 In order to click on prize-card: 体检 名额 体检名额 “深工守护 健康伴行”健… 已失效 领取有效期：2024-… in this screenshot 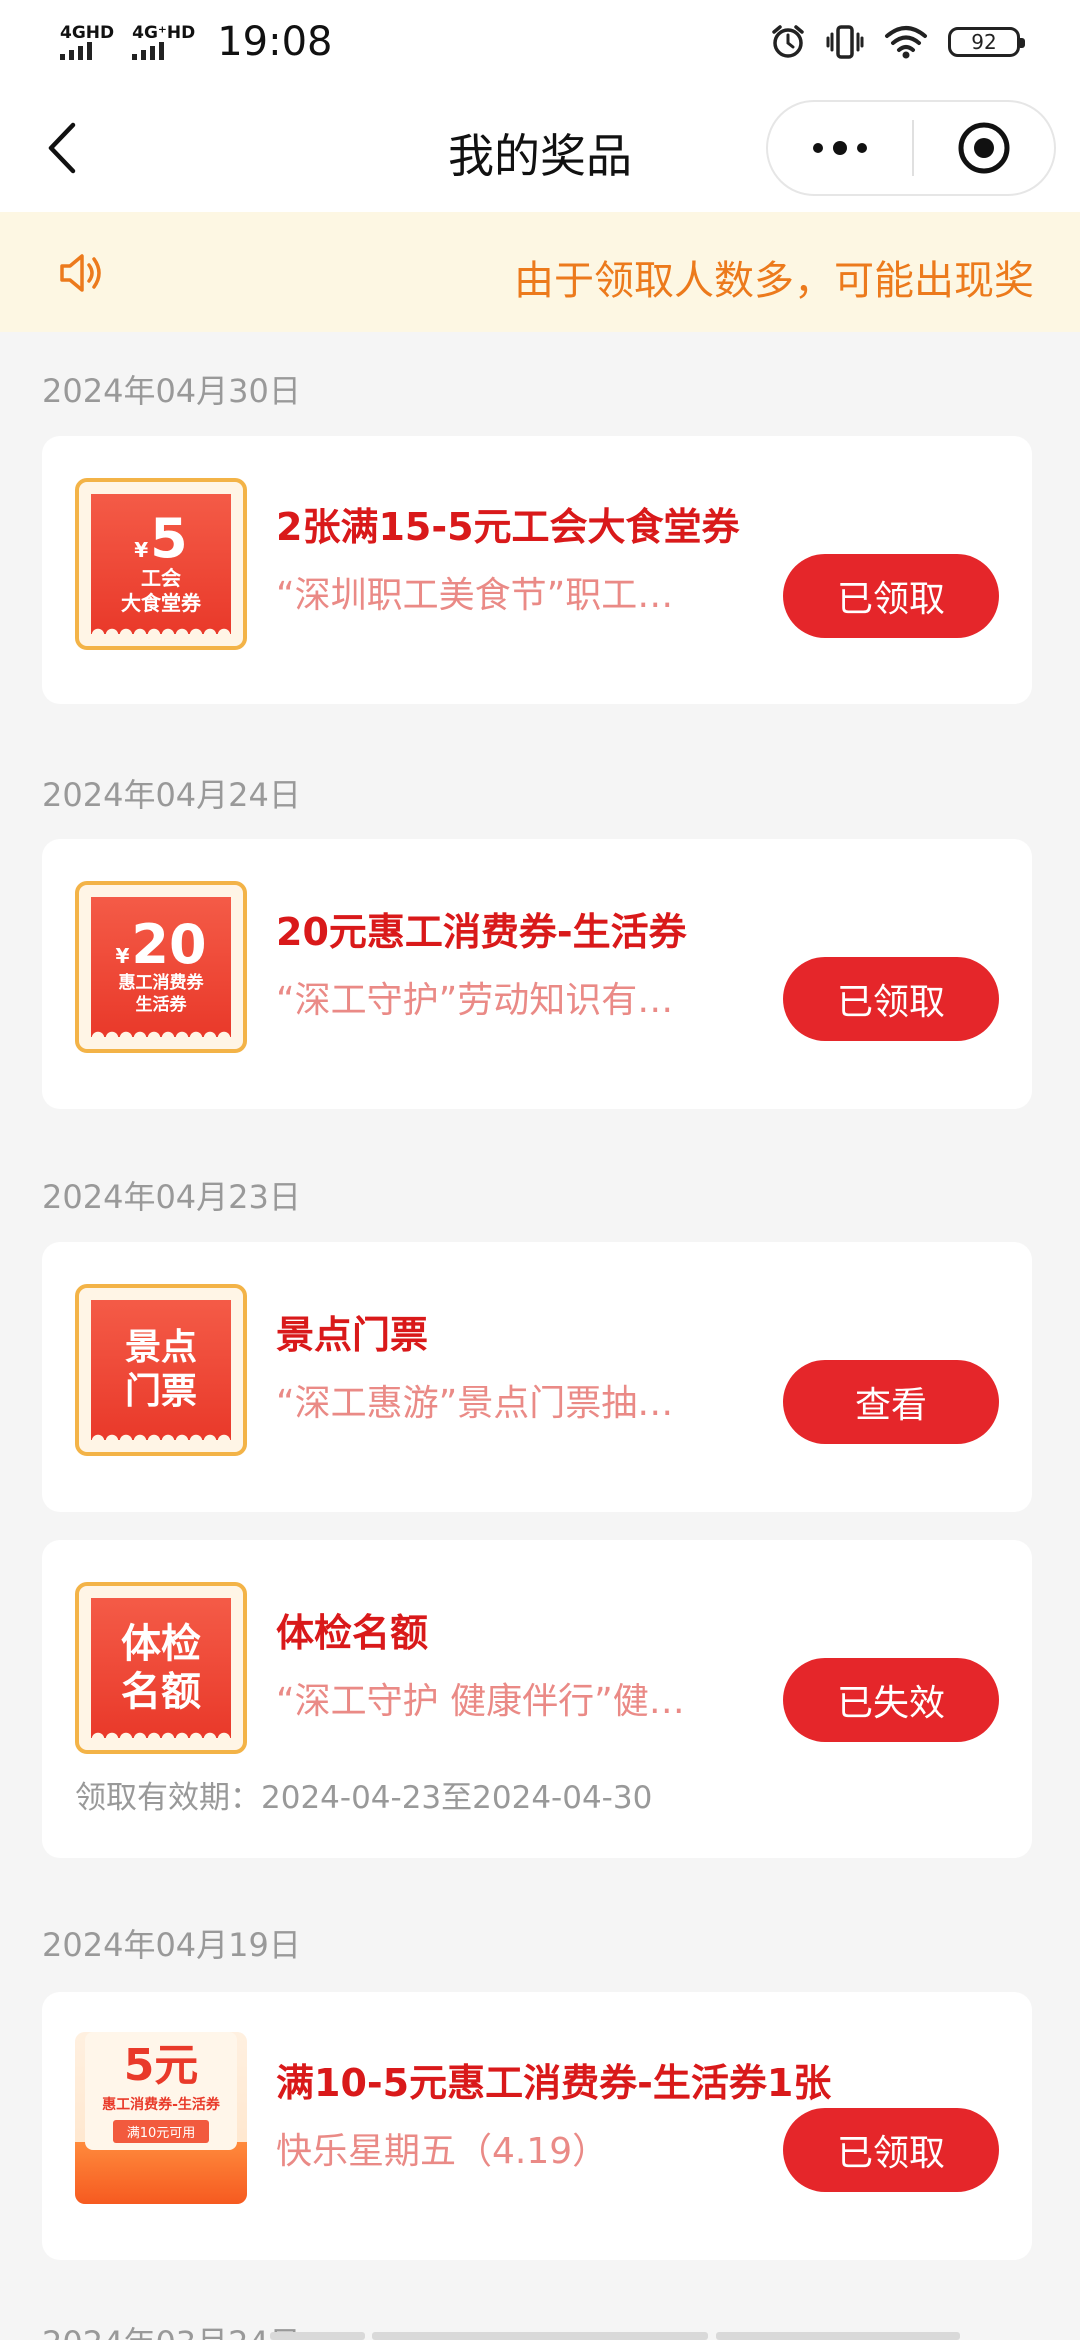, I will do `click(537, 1699)`.